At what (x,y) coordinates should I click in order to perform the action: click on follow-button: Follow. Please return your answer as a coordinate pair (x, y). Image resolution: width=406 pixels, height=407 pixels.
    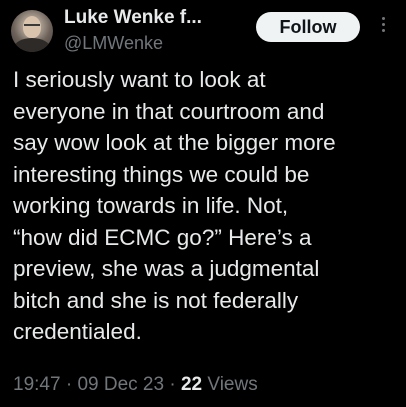
    Looking at the image, I should click on (308, 27).